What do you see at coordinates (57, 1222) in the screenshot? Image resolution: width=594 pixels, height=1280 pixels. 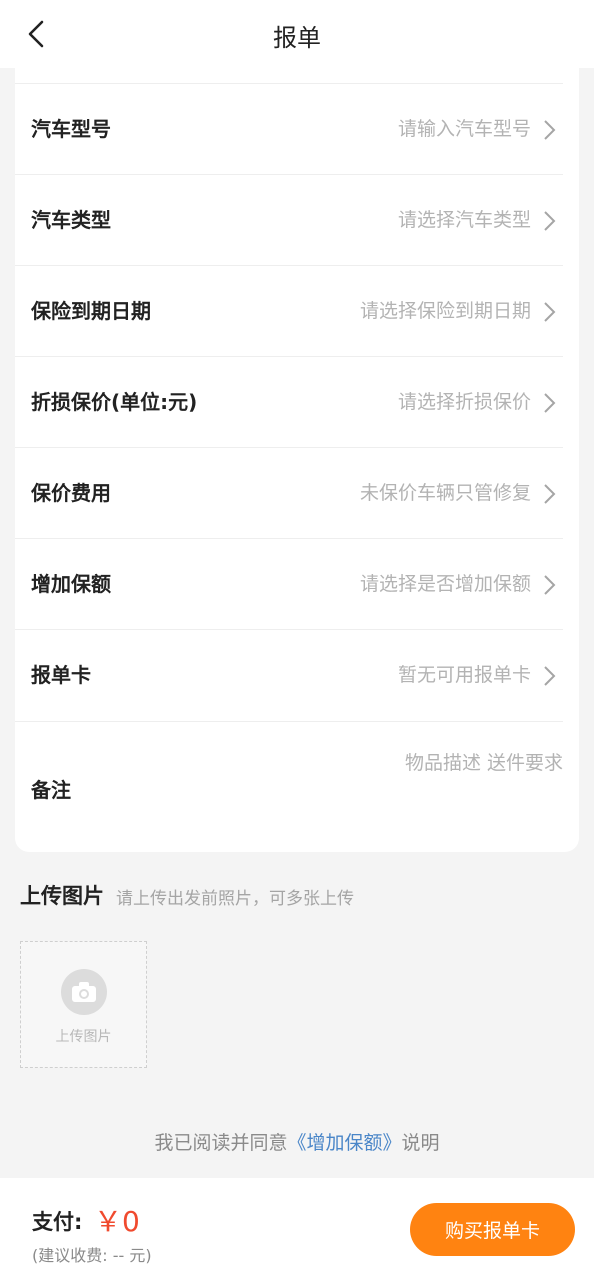 I see `pay-label: 支付:` at bounding box center [57, 1222].